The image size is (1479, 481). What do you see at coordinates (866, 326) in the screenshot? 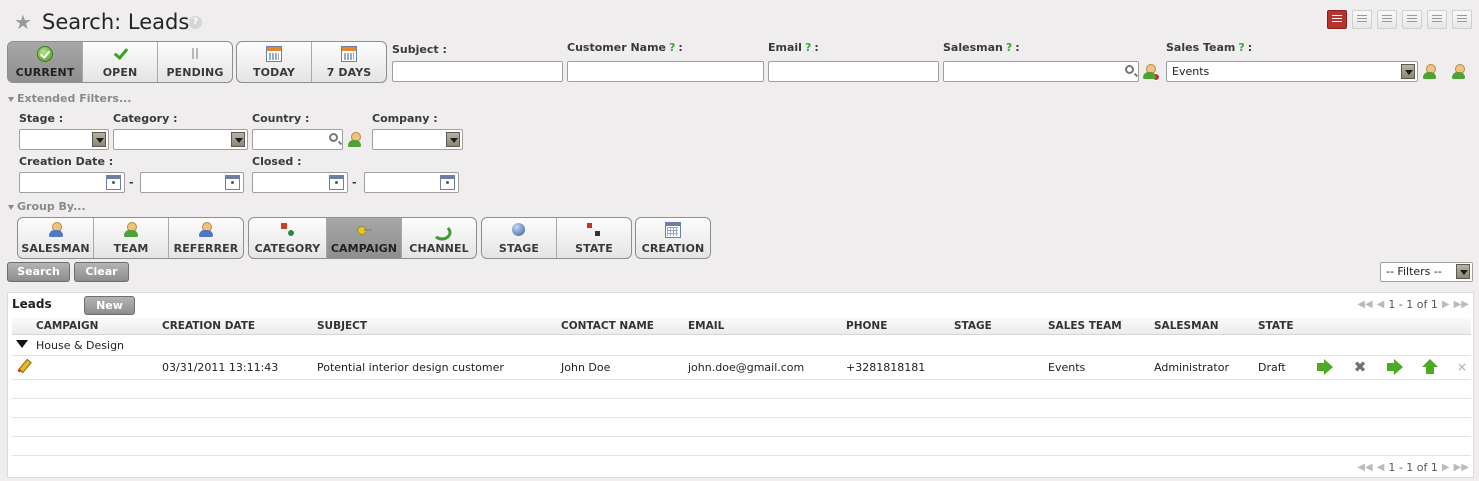
I see `col-phone: PHONE` at bounding box center [866, 326].